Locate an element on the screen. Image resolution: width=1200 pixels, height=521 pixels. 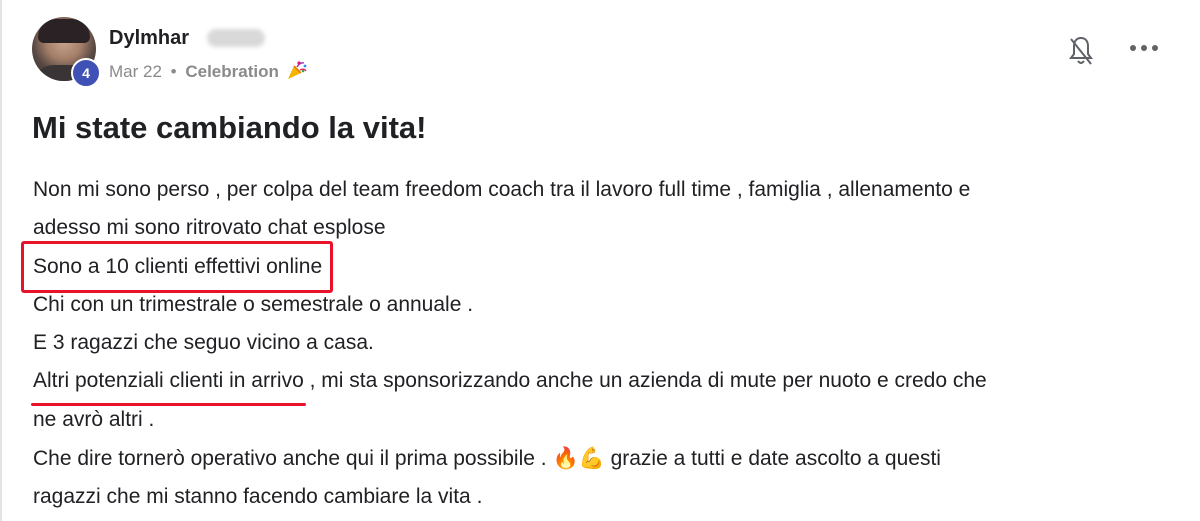
party-popper-icon is located at coordinates (297, 70).